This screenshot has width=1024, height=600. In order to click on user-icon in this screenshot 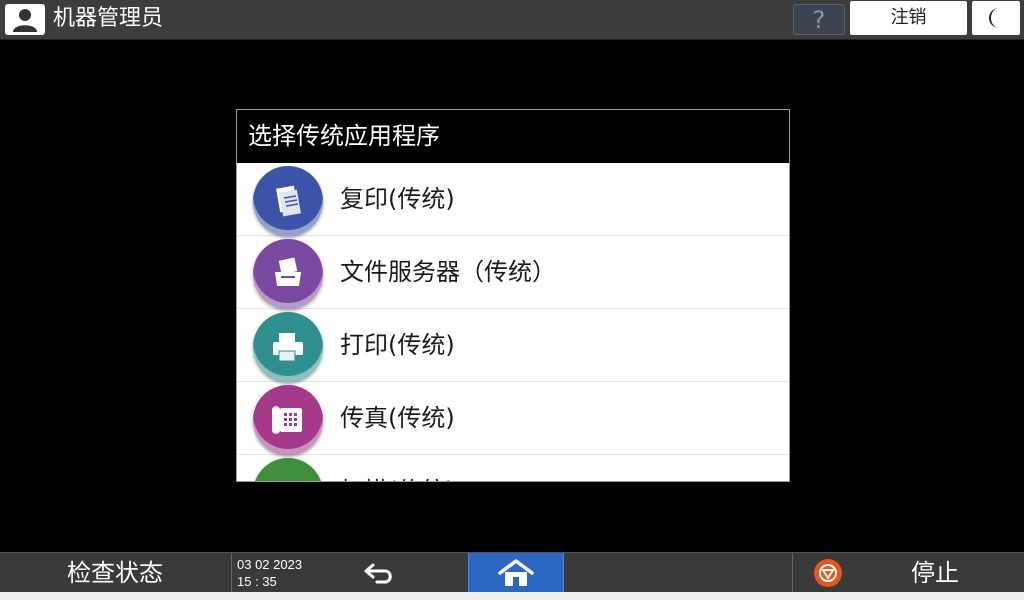, I will do `click(25, 20)`.